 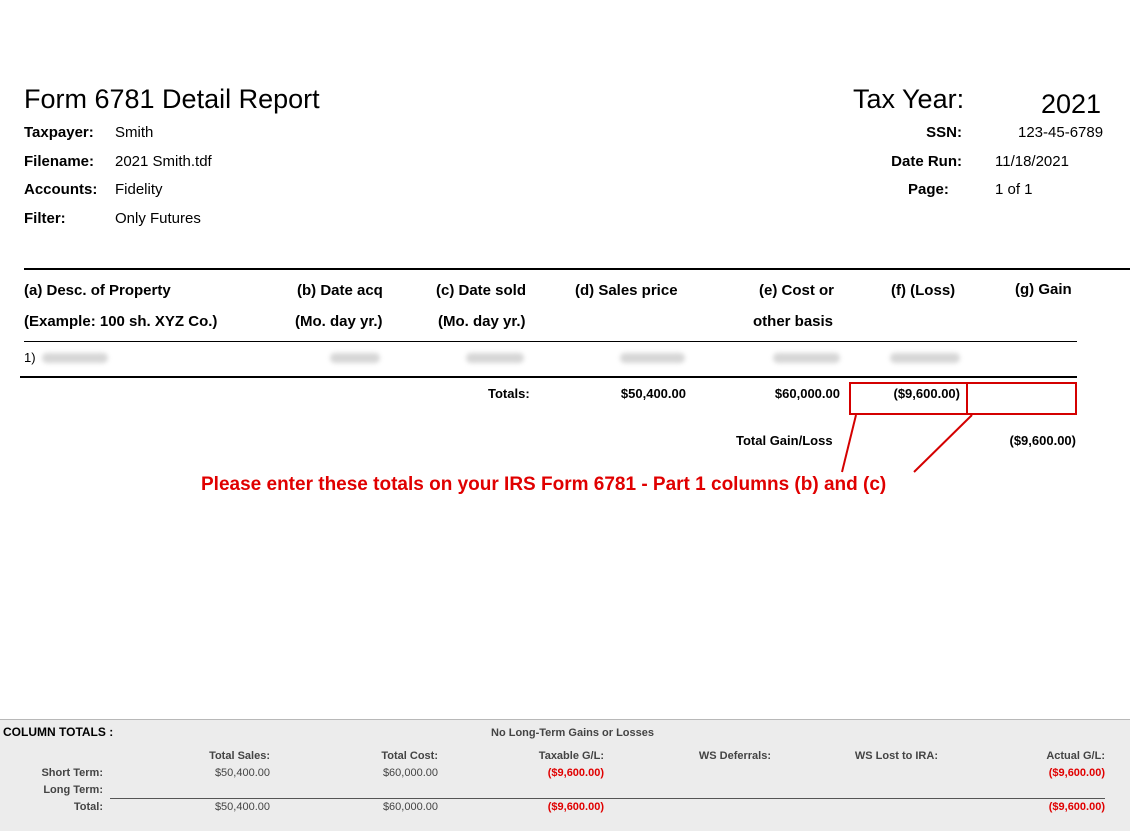 I want to click on long-term-label: Long Term:, so click(x=73, y=790).